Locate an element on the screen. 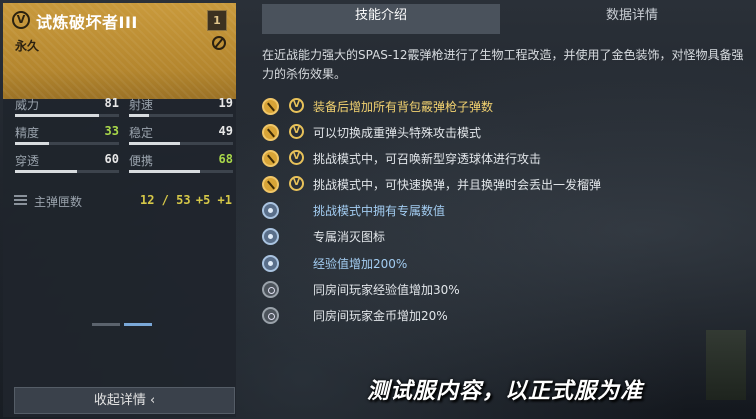 Image resolution: width=756 pixels, height=419 pixels. perk-text: 挑战模式中拥有专属数值 is located at coordinates (379, 211).